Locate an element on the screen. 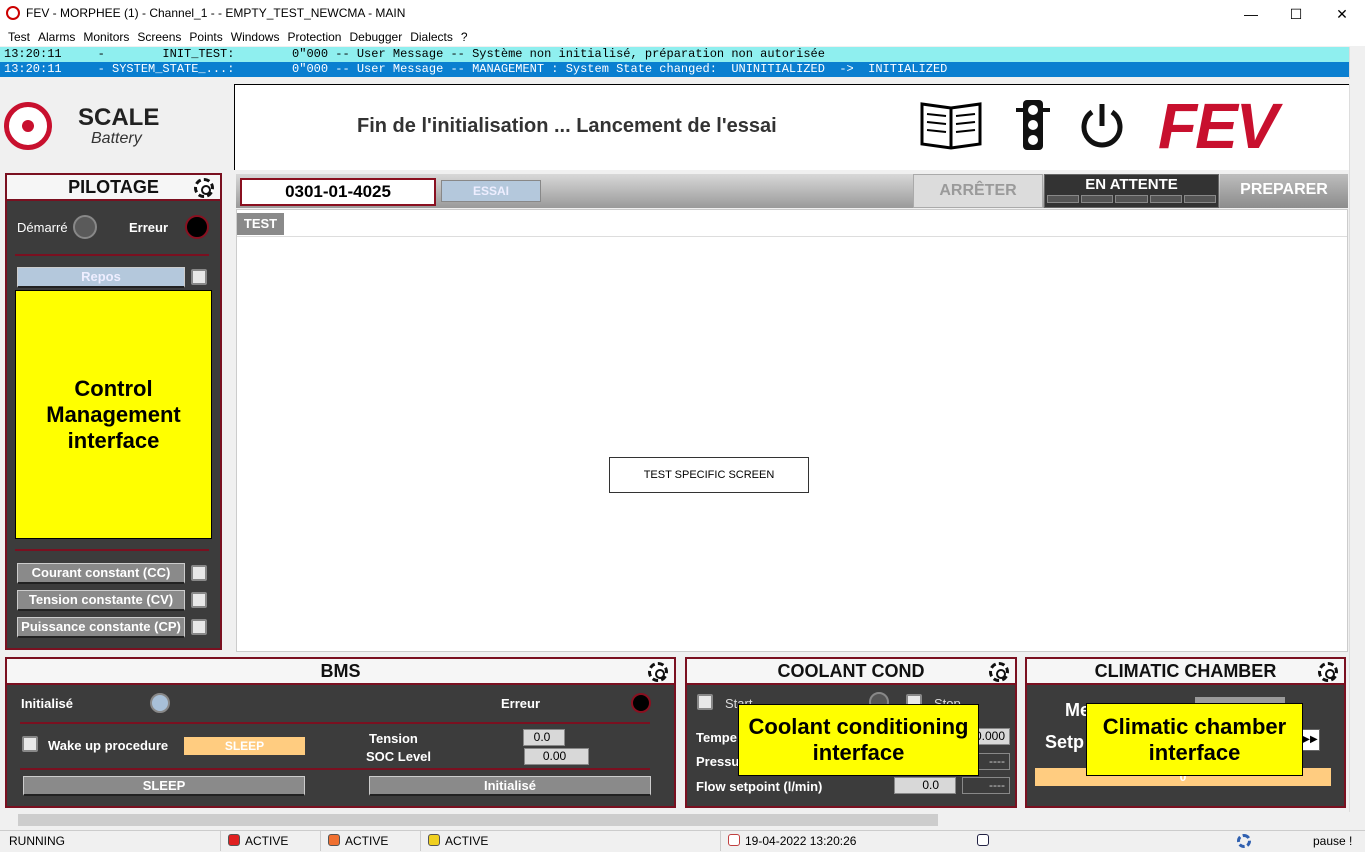 The image size is (1365, 852). demarre-label: Démarré is located at coordinates (42, 227).